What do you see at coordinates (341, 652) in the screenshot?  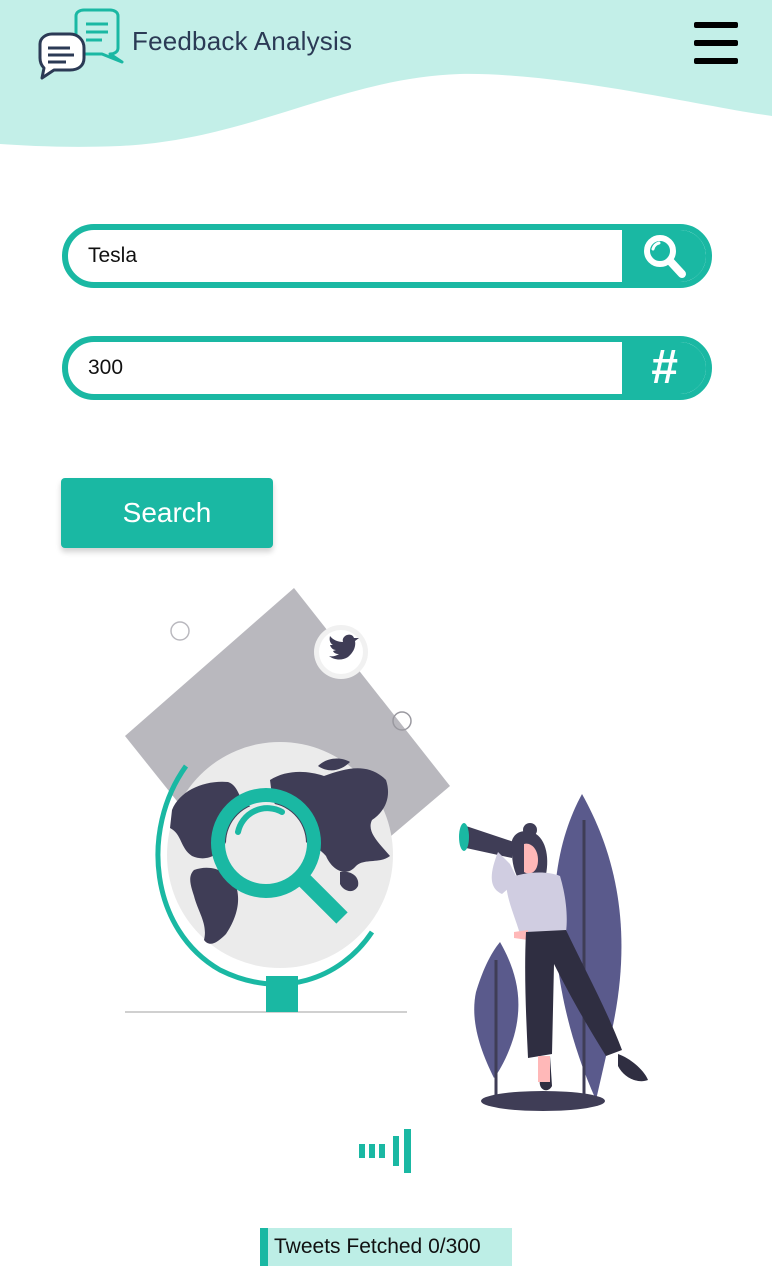 I see `twitter-bird-icon` at bounding box center [341, 652].